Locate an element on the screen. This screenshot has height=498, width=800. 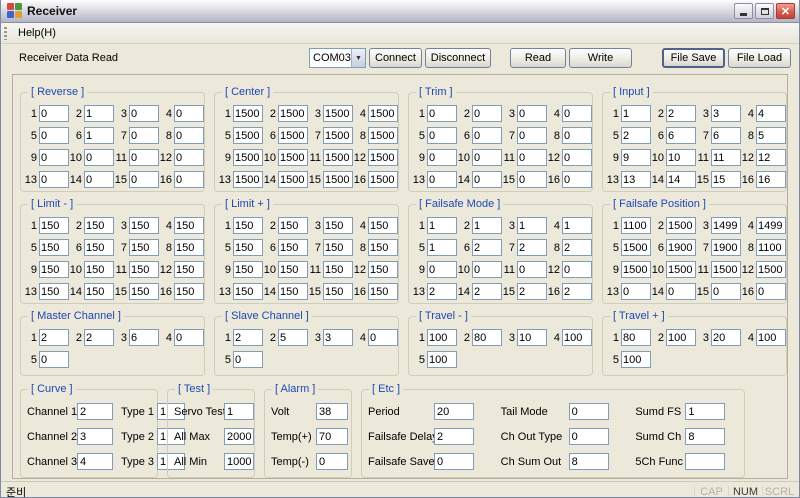
reverse-ch2-input is located at coordinates (99, 113).